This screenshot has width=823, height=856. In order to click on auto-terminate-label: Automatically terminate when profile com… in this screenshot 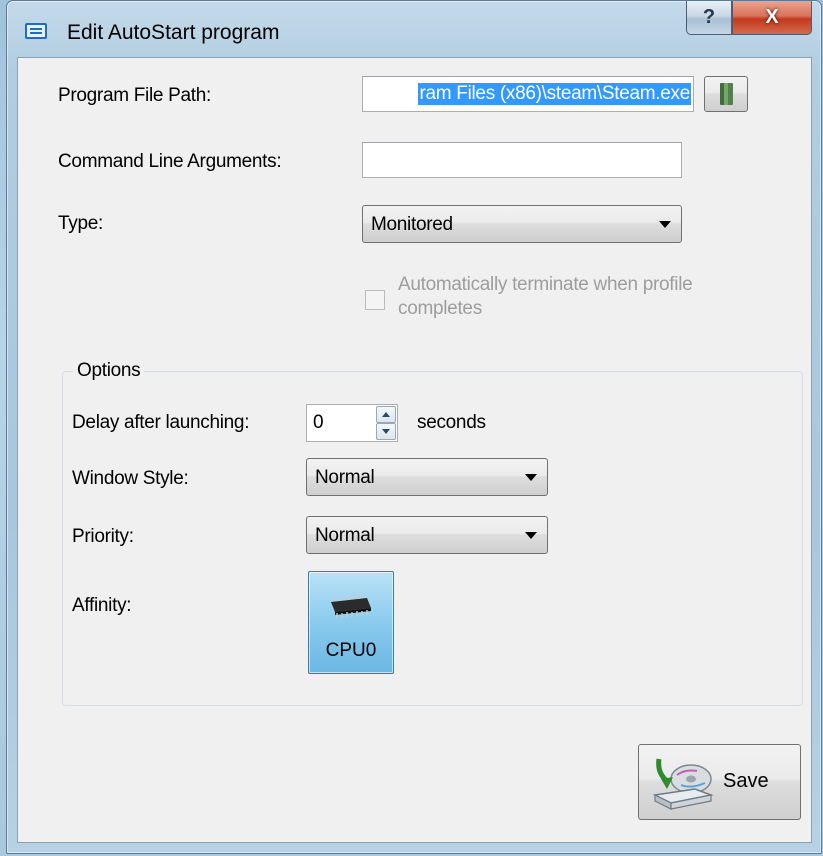, I will do `click(545, 296)`.